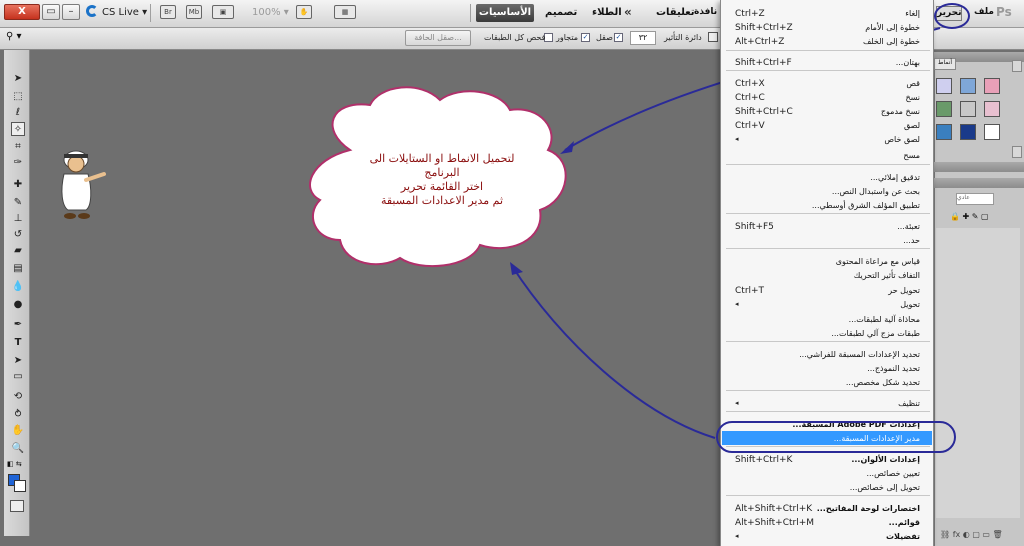 This screenshot has height=546, width=1024. What do you see at coordinates (750, 98) in the screenshot?
I see `menu-shortcut: Ctrl+C` at bounding box center [750, 98].